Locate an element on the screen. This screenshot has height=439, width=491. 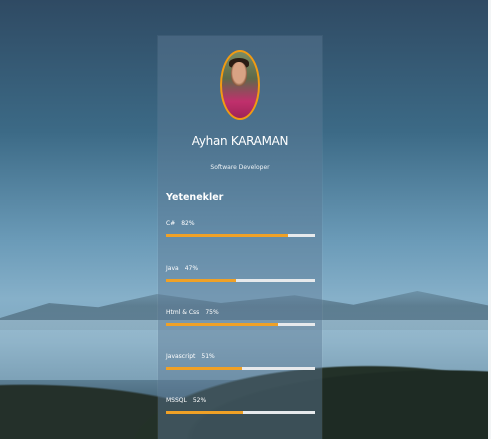
skill-label: C# 82% is located at coordinates (240, 224).